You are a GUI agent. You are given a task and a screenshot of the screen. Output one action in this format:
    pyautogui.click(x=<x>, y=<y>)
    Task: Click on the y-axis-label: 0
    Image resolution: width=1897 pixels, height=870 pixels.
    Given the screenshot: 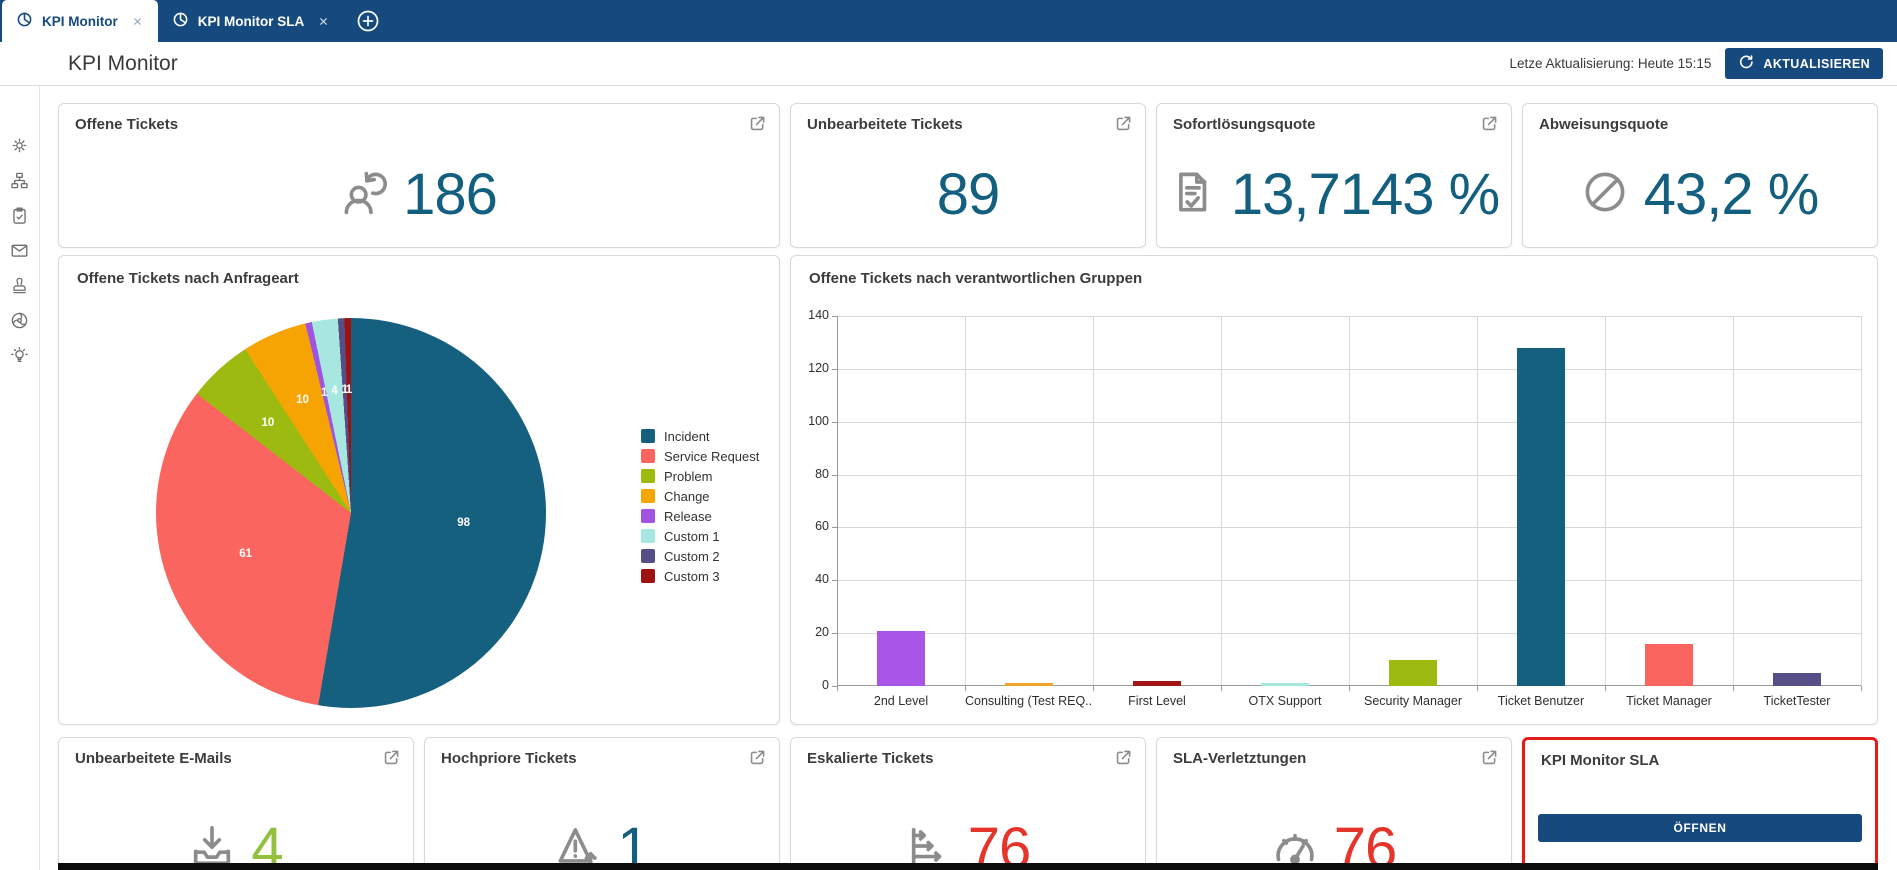 What is the action you would take?
    pyautogui.click(x=825, y=685)
    